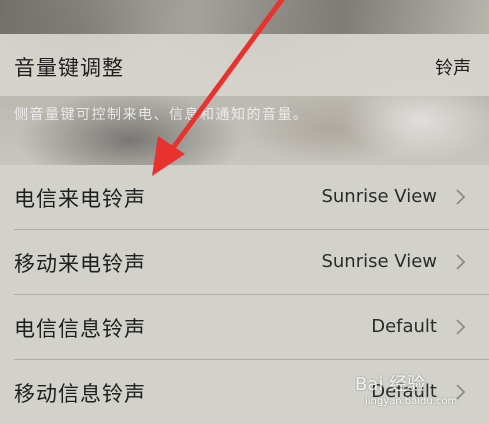  What do you see at coordinates (404, 326) in the screenshot?
I see `ringtone-value: Default` at bounding box center [404, 326].